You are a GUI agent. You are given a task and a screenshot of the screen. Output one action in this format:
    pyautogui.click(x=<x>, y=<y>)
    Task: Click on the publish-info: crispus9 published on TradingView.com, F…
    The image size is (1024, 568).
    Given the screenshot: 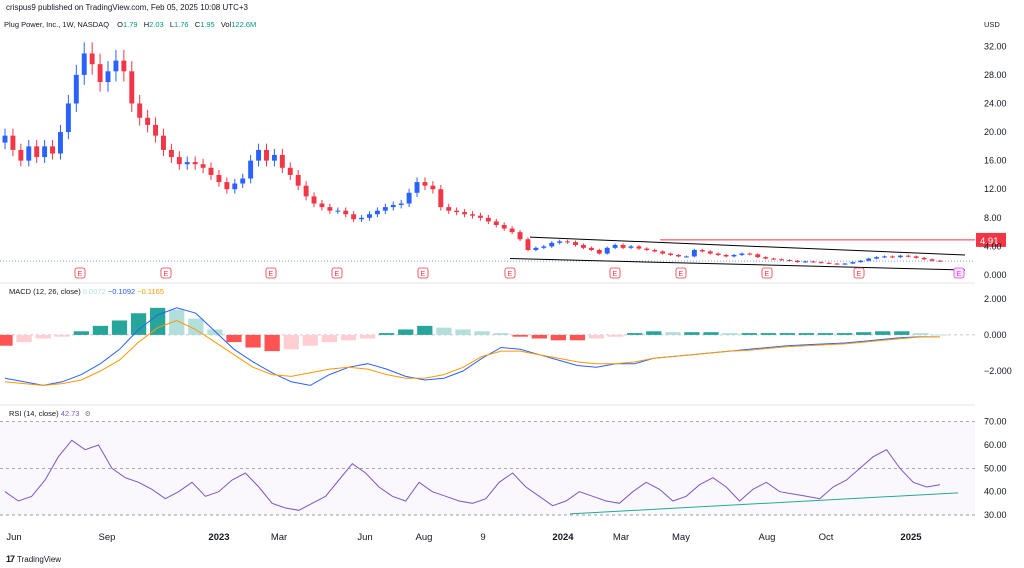 What is the action you would take?
    pyautogui.click(x=127, y=7)
    